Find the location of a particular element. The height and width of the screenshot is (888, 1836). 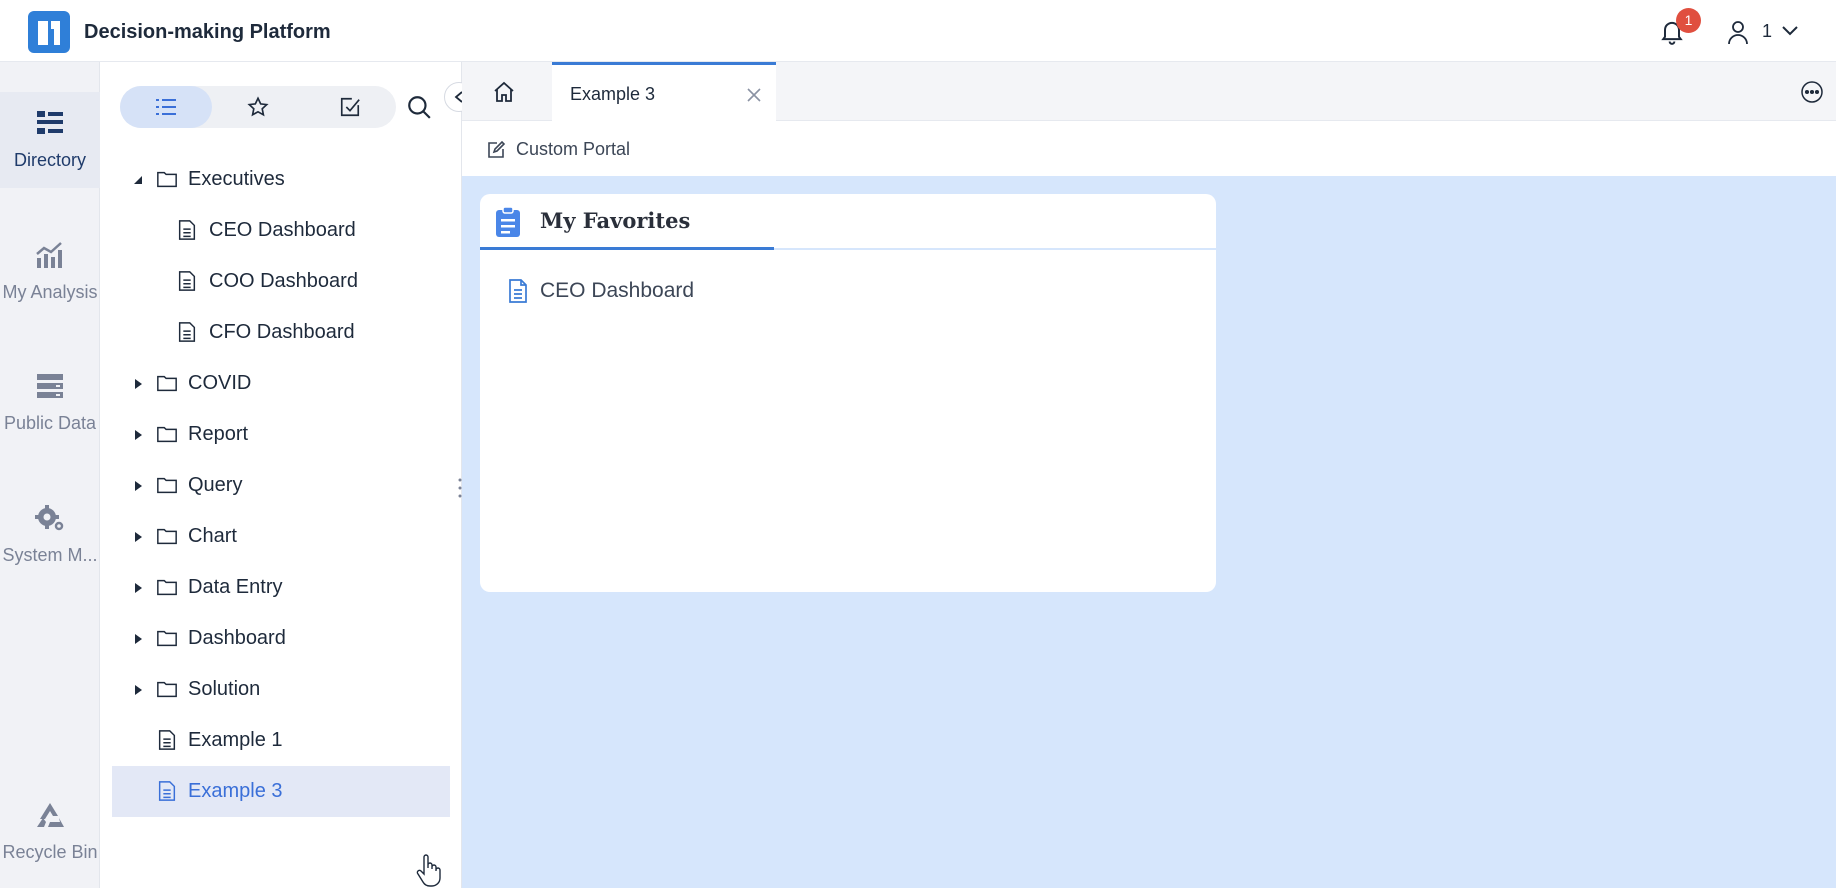

tree-folder-dashboard: Dashboard is located at coordinates (281, 638).